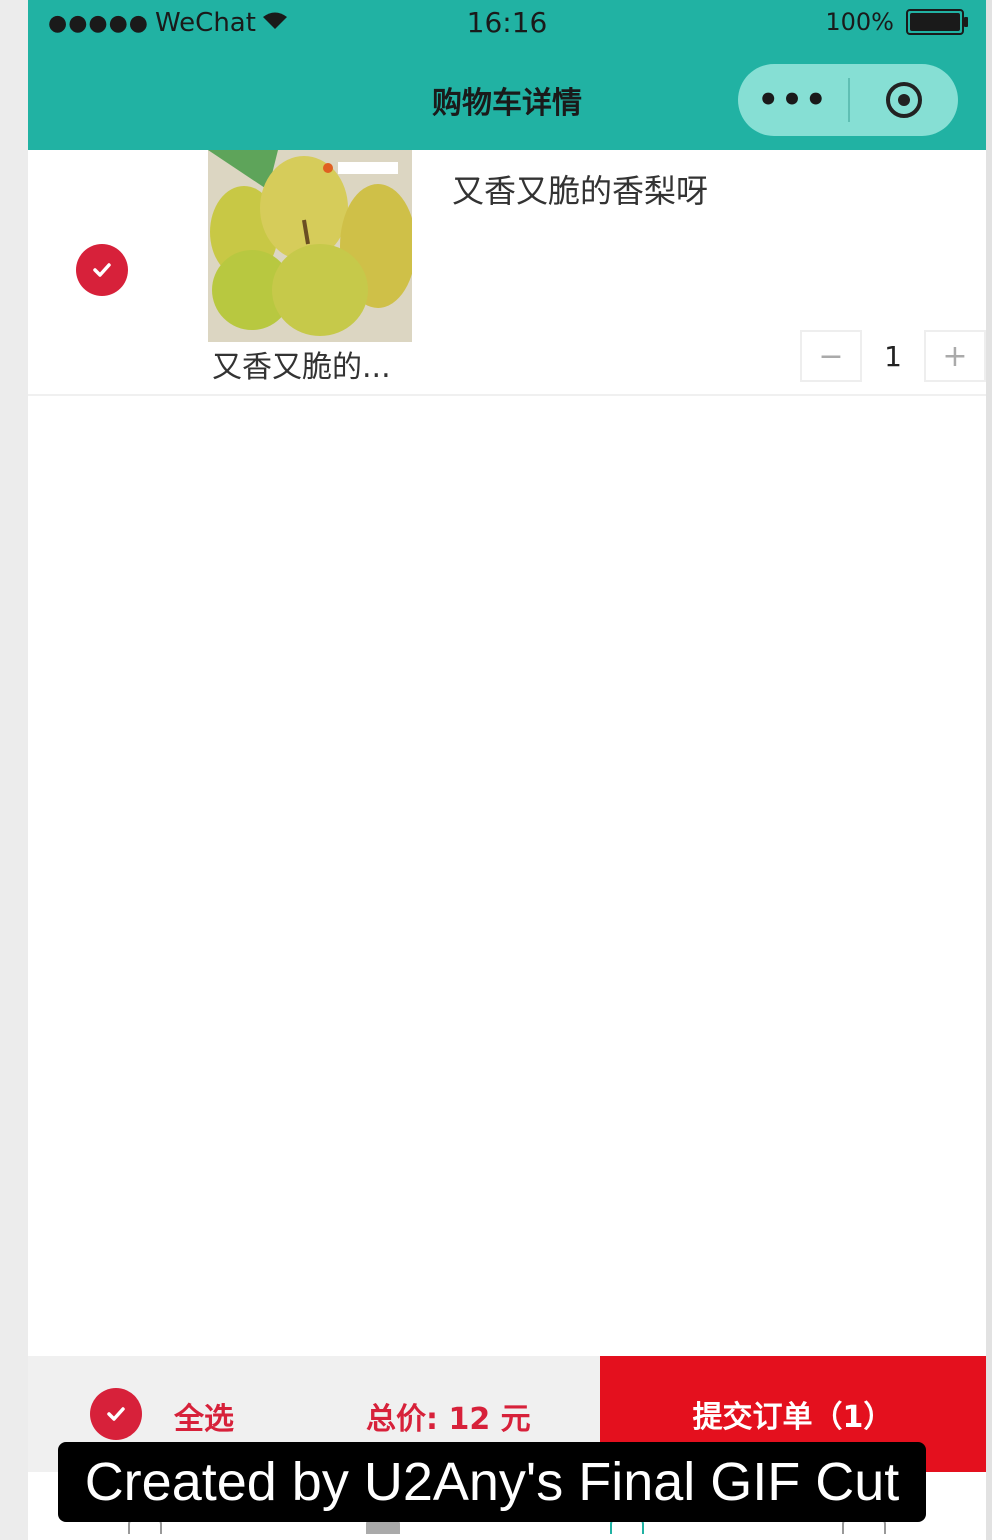 The width and height of the screenshot is (992, 1540). What do you see at coordinates (793, 100) in the screenshot?
I see `more-menu-button: •••` at bounding box center [793, 100].